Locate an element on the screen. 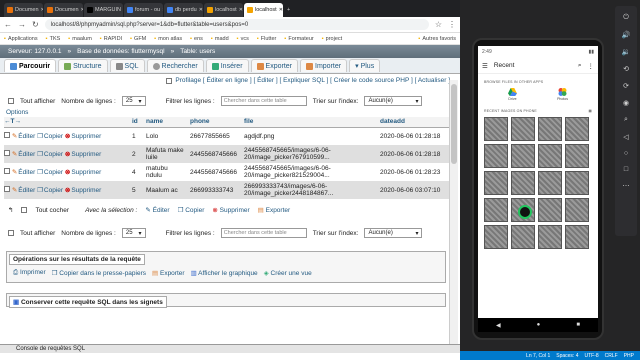  profiling-checkbox is located at coordinates (169, 80).